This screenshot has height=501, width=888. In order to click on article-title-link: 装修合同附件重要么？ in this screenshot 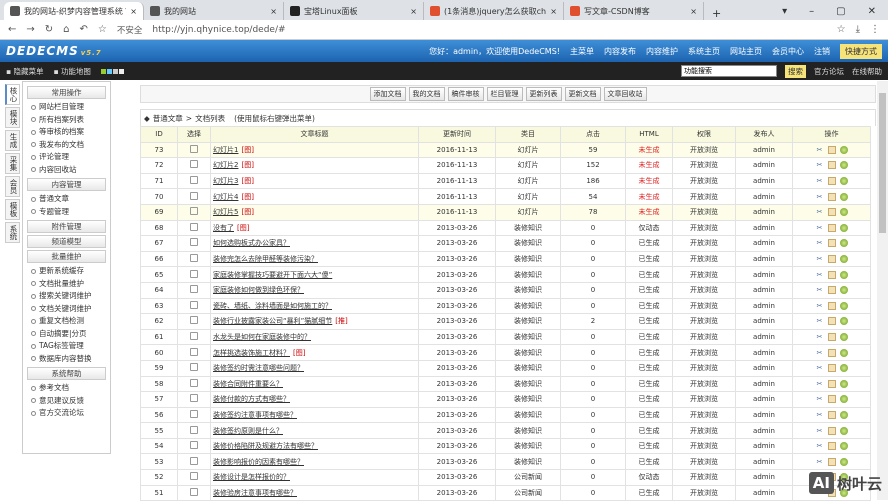, I will do `click(248, 384)`.